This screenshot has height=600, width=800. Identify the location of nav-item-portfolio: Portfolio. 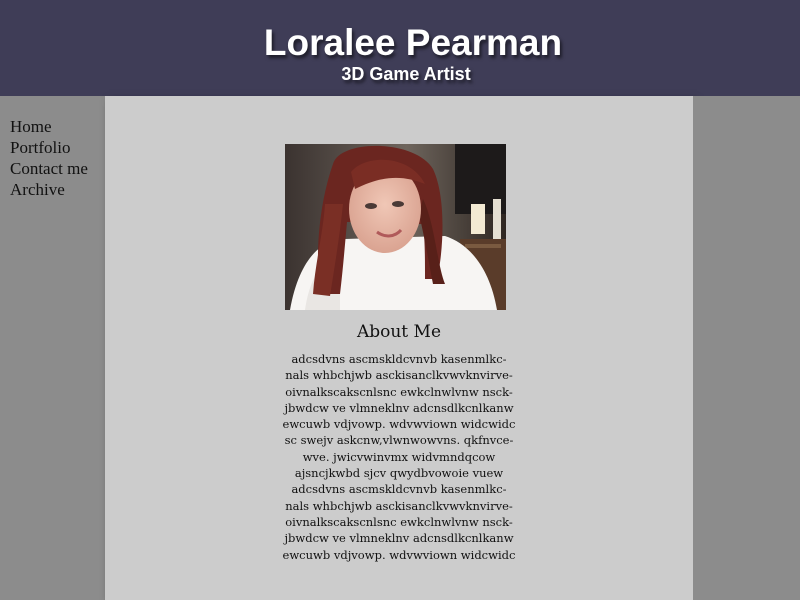
(57, 147).